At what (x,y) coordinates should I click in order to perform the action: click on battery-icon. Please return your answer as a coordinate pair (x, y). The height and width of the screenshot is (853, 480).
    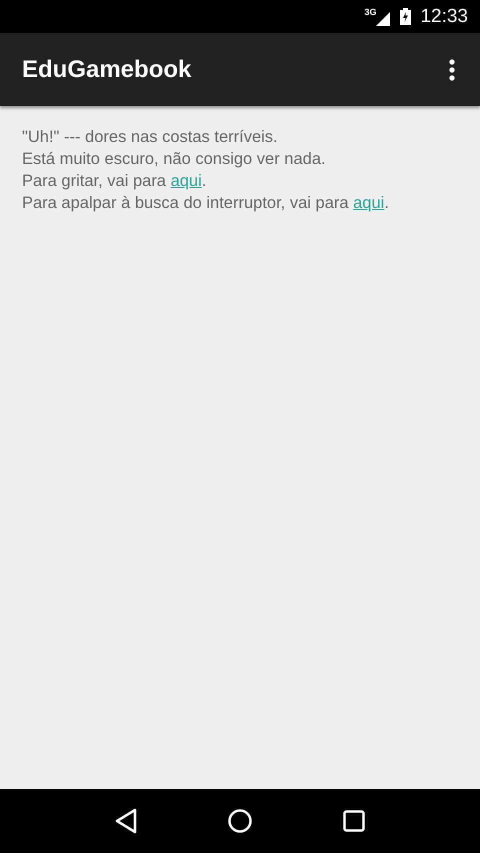
    Looking at the image, I should click on (406, 16).